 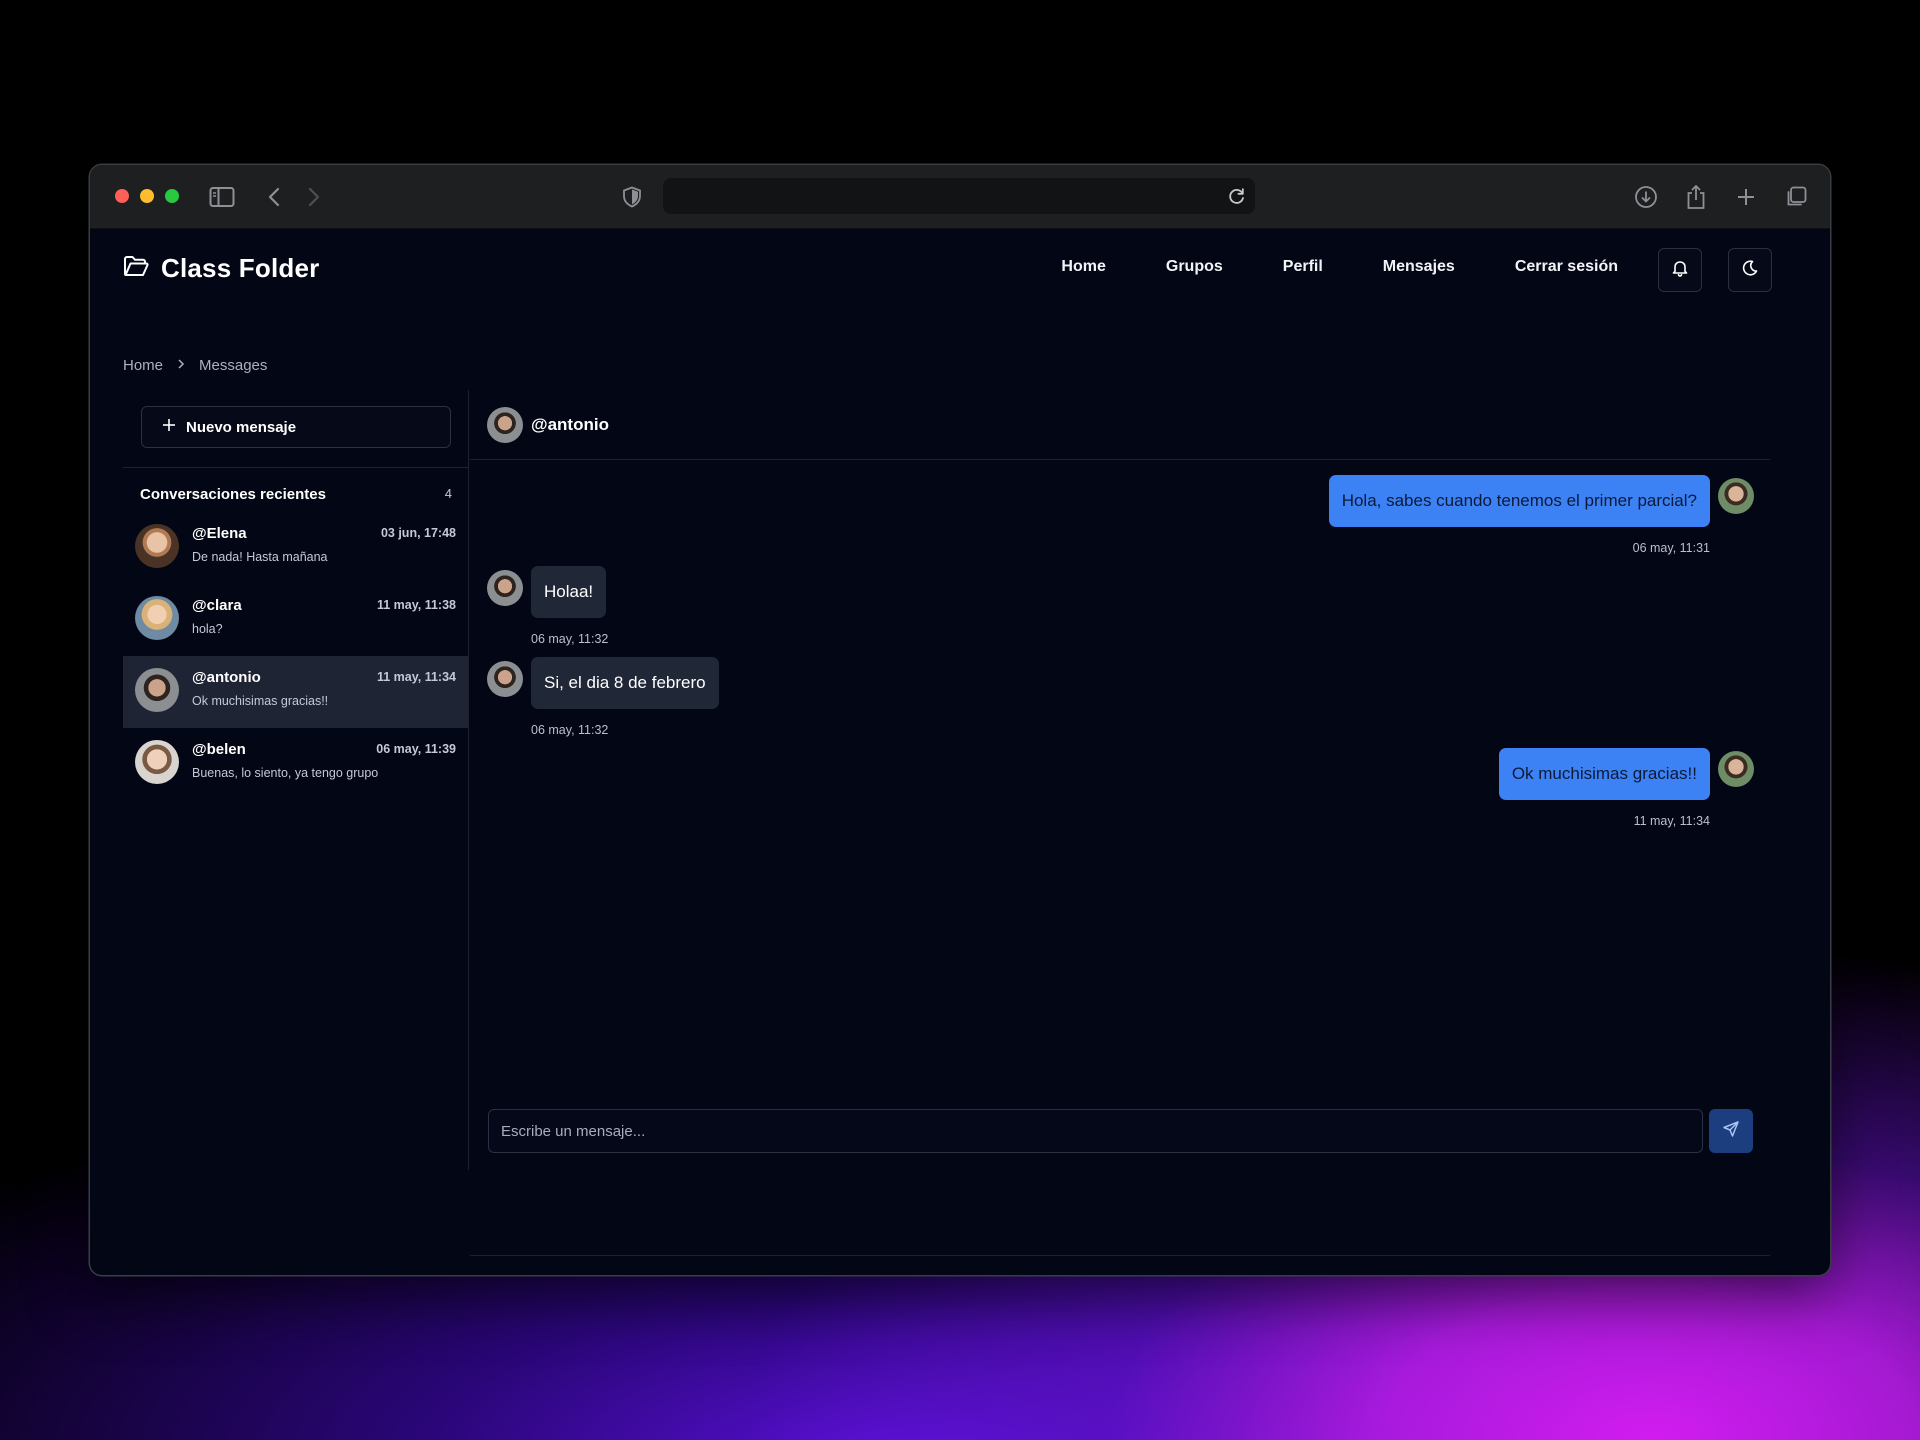 I want to click on back-icon, so click(x=274, y=197).